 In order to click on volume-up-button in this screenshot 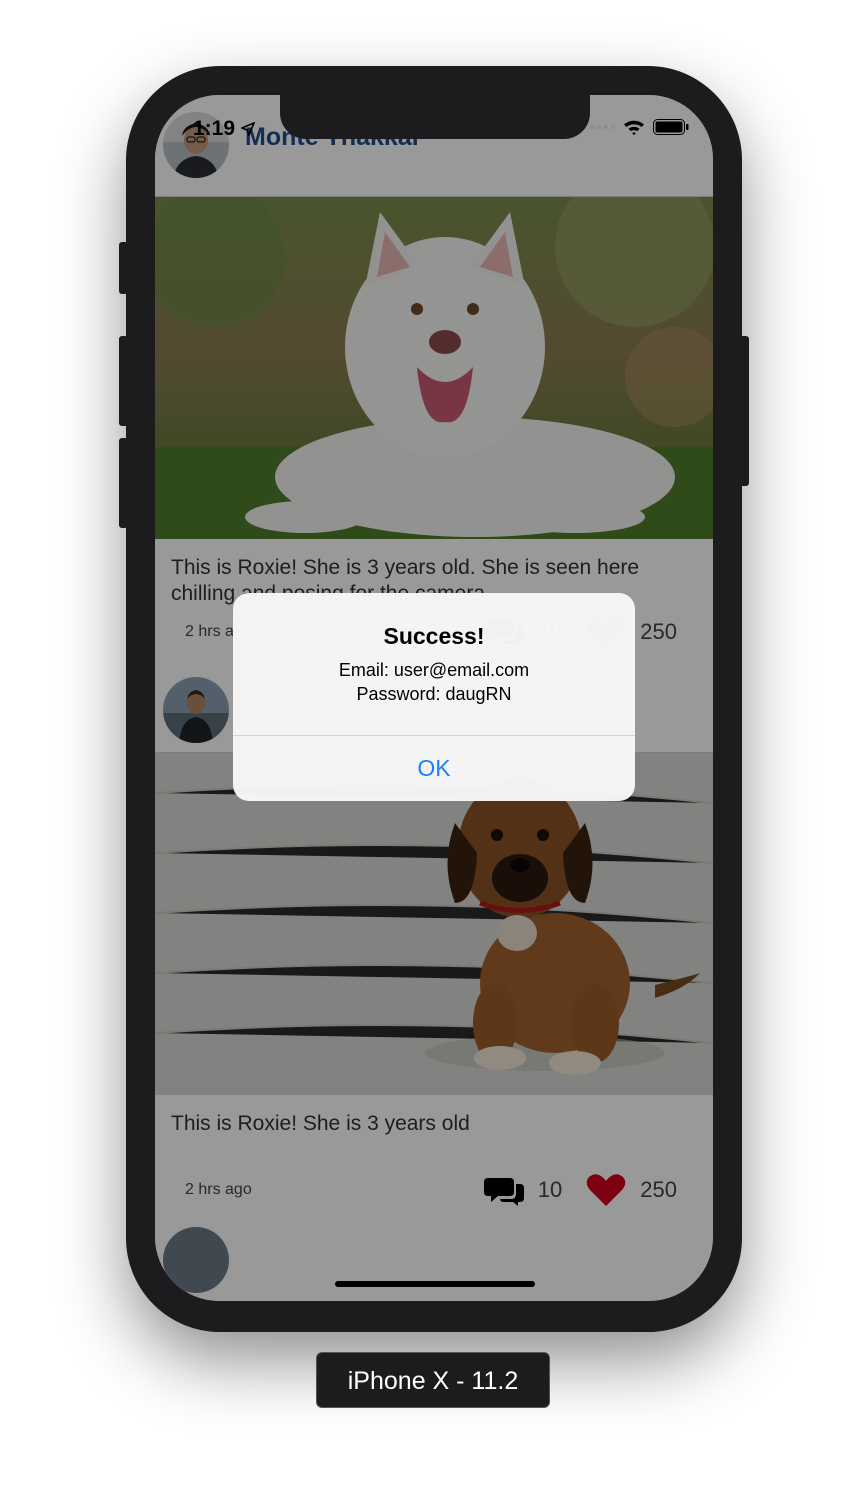, I will do `click(123, 381)`.